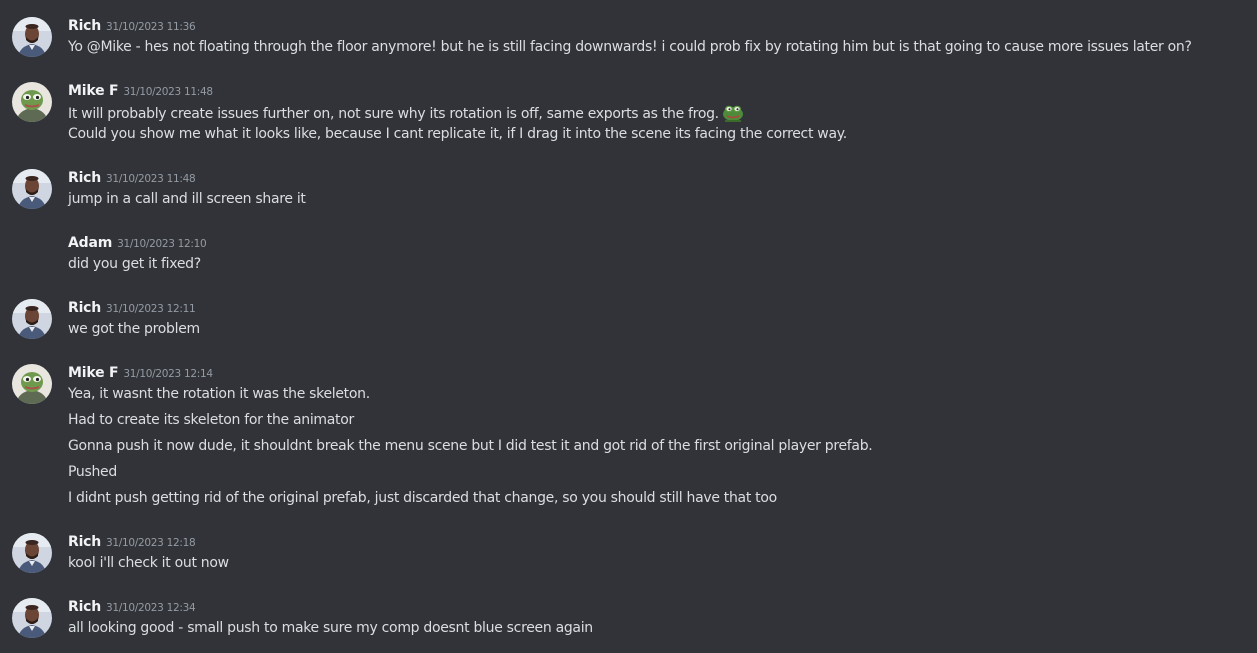 This screenshot has height=653, width=1257. I want to click on message-text: jump in a call and ill screen share it, so click(187, 199).